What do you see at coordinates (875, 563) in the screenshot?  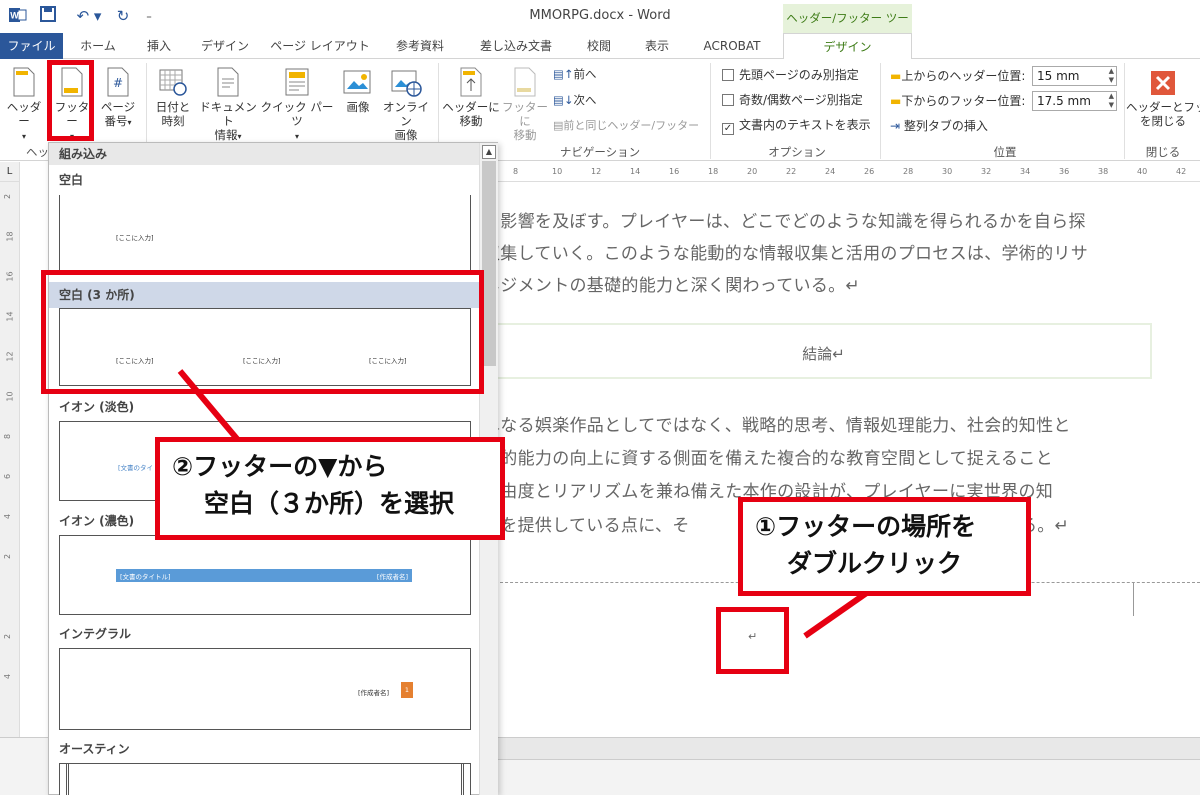 I see `callout-step1-line2: ダブルクリック` at bounding box center [875, 563].